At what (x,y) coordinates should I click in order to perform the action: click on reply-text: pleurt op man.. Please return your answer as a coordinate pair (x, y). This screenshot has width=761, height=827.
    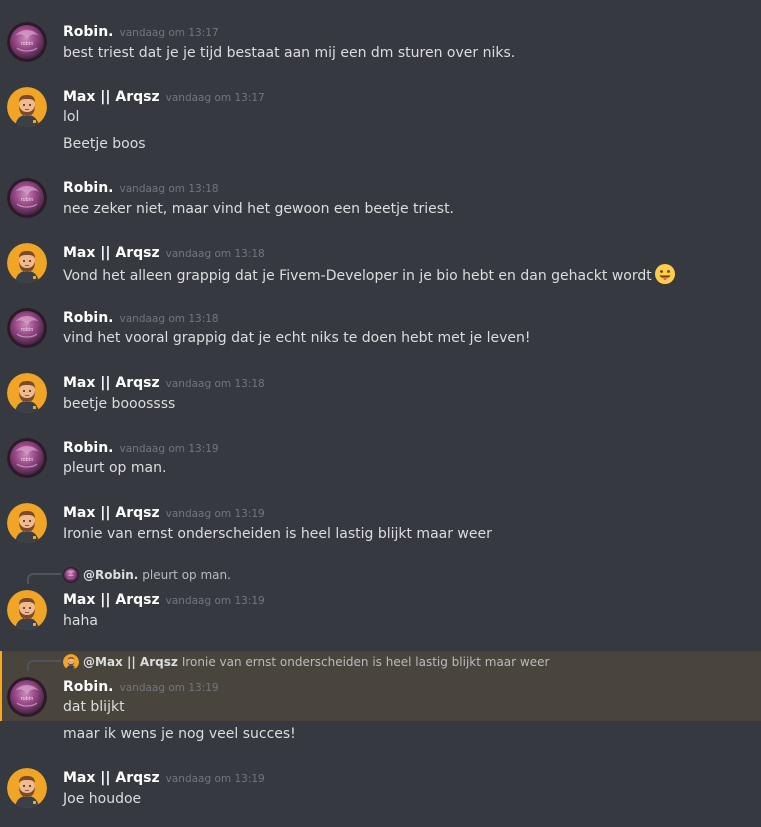
    Looking at the image, I should click on (186, 575).